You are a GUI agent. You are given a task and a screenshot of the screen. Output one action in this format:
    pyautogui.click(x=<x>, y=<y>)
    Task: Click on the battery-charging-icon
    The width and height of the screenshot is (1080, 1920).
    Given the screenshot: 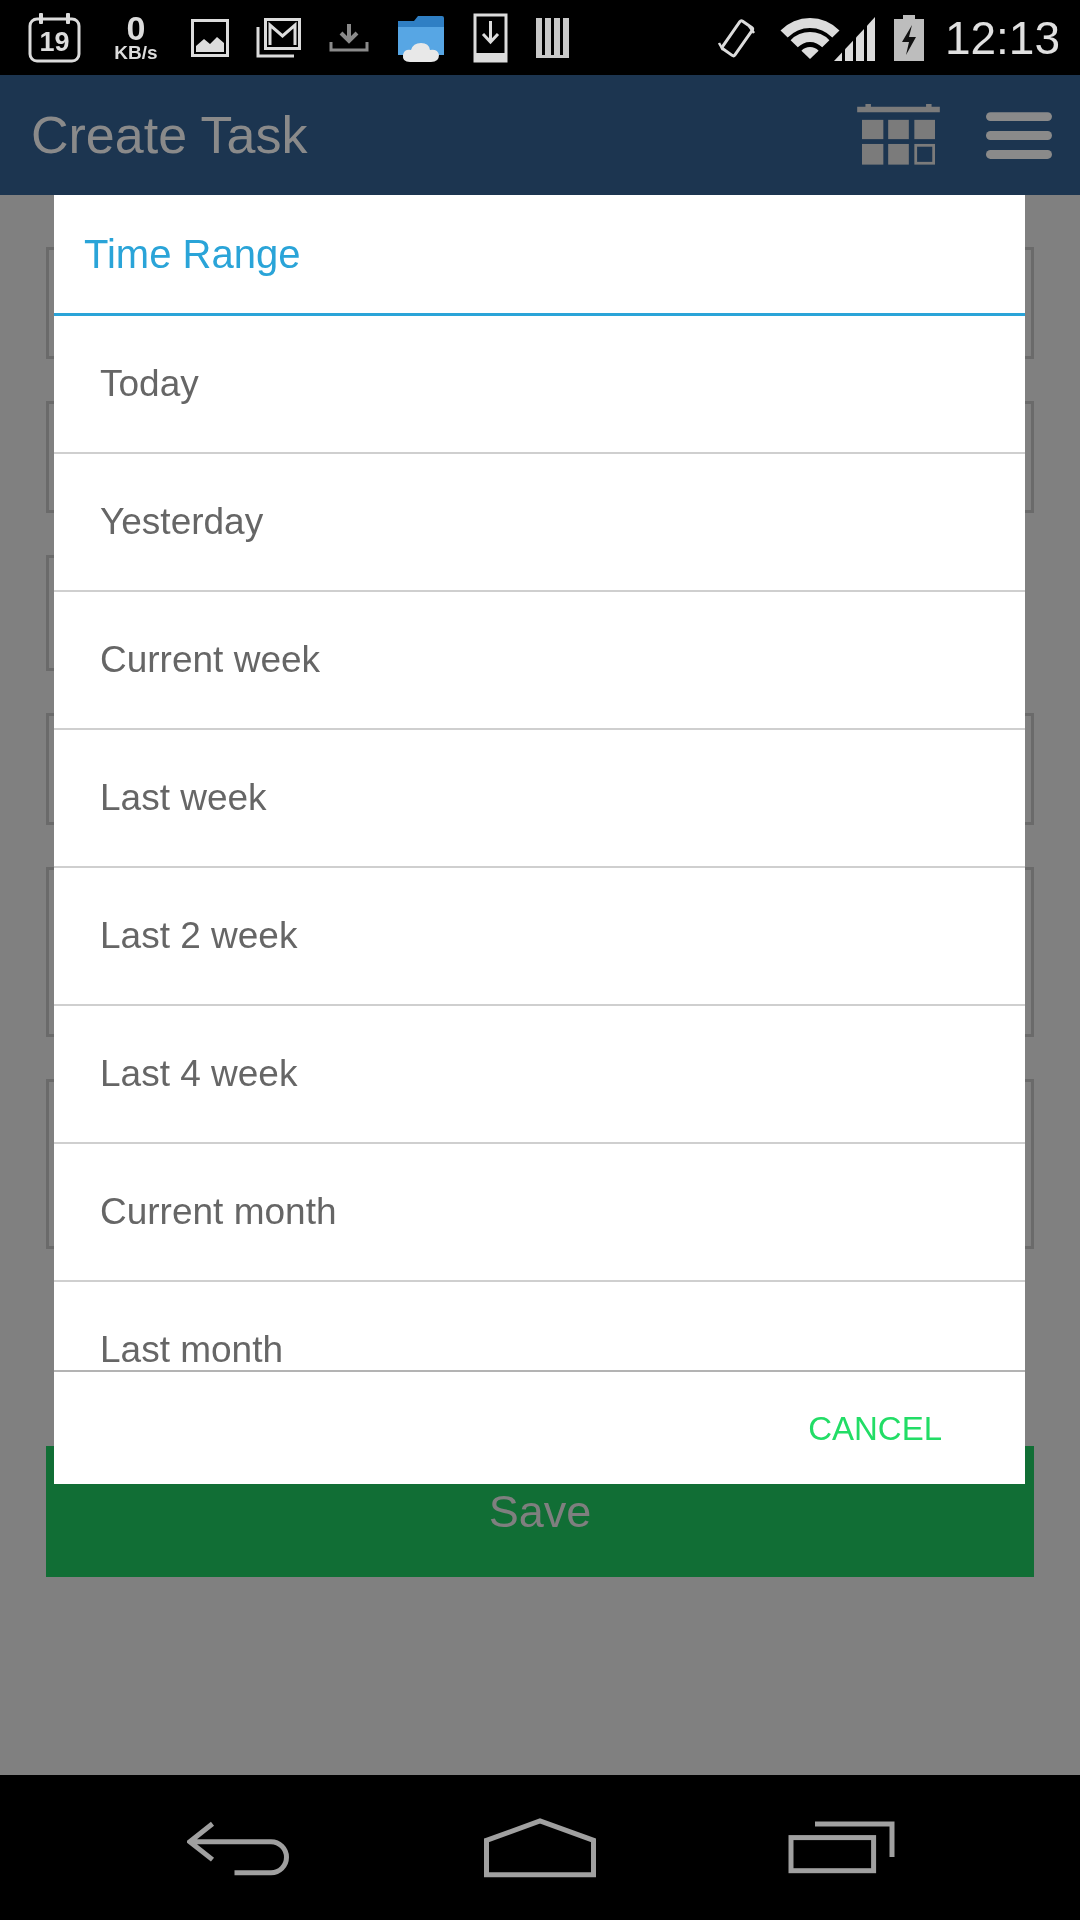 What is the action you would take?
    pyautogui.click(x=908, y=37)
    